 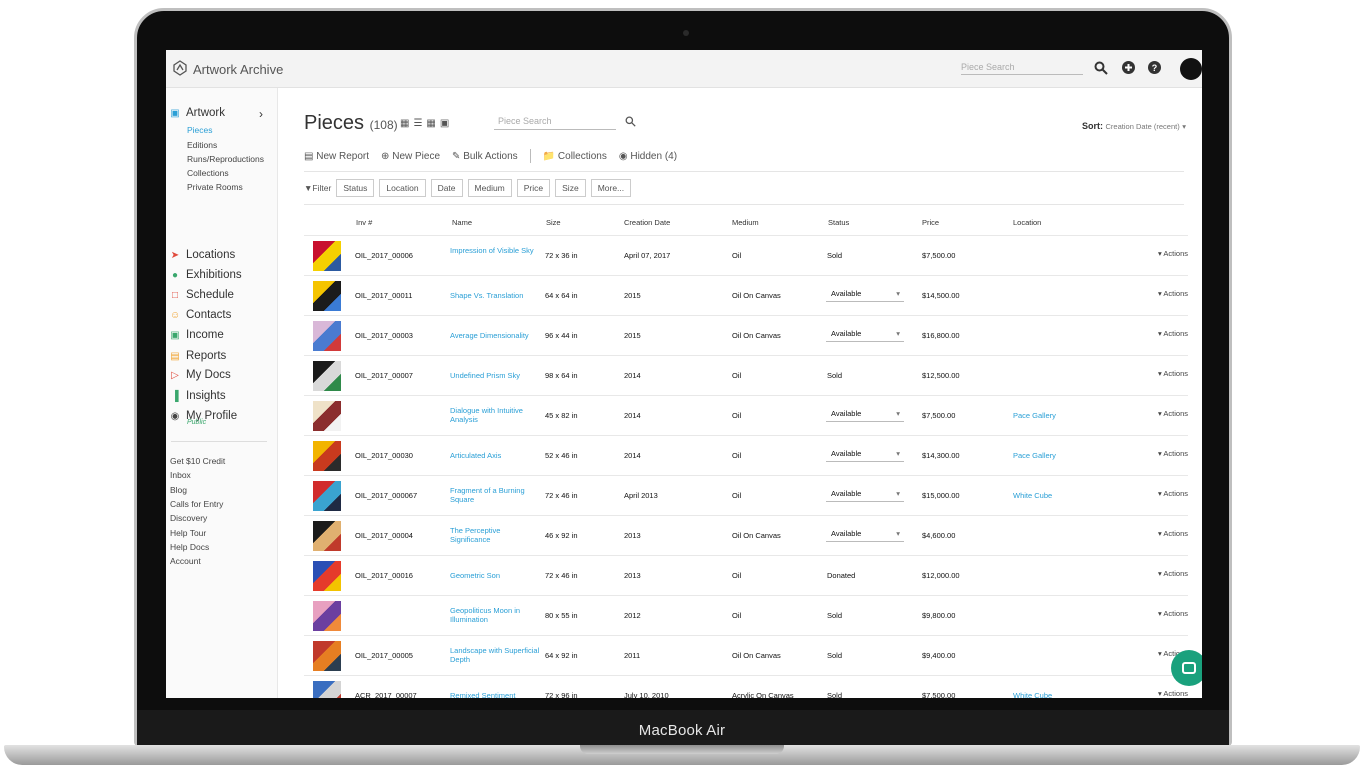 What do you see at coordinates (196, 335) in the screenshot?
I see `sidebar-item-income: ▣ Income` at bounding box center [196, 335].